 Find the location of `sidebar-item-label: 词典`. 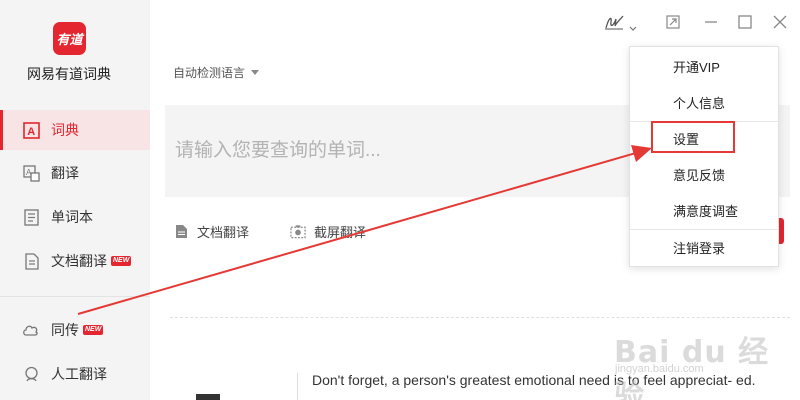

sidebar-item-label: 词典 is located at coordinates (65, 130).